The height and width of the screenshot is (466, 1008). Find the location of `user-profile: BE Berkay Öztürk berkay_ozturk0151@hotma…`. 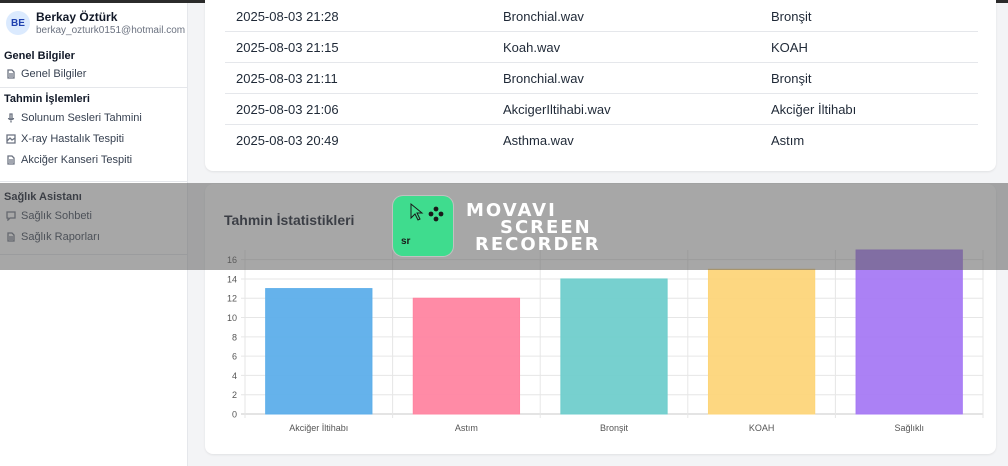

user-profile: BE Berkay Öztürk berkay_ozturk0151@hotma… is located at coordinates (96, 26).